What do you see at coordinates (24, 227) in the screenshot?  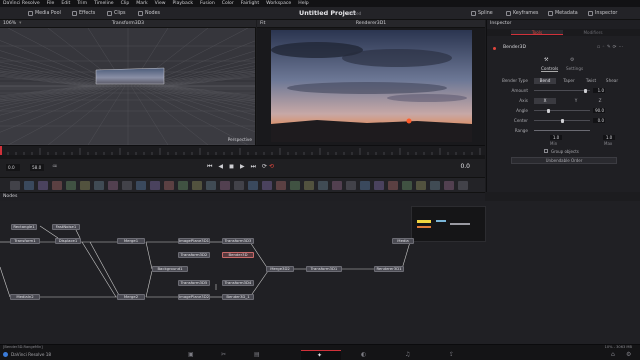 I see `node-rectangle1: Rectangle1` at bounding box center [24, 227].